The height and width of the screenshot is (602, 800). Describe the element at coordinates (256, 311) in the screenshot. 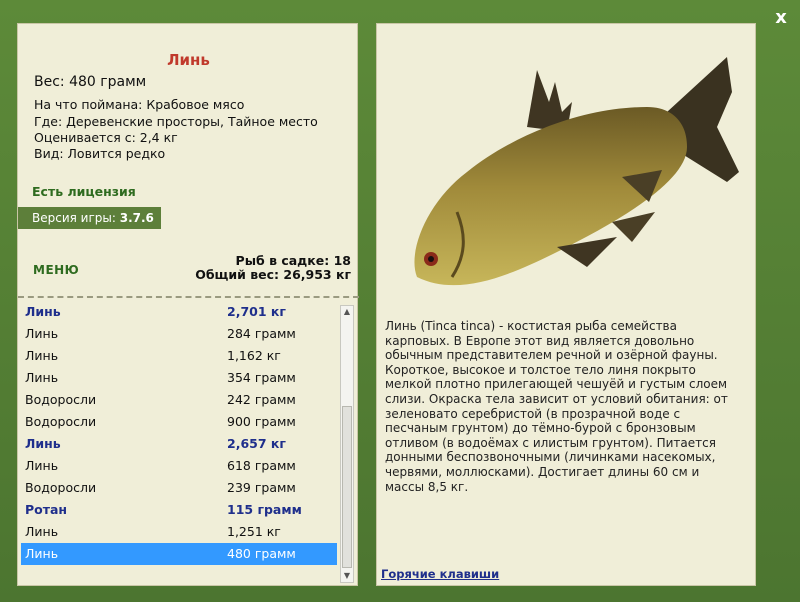

I see `catch-weight: 2,701 кг` at that location.